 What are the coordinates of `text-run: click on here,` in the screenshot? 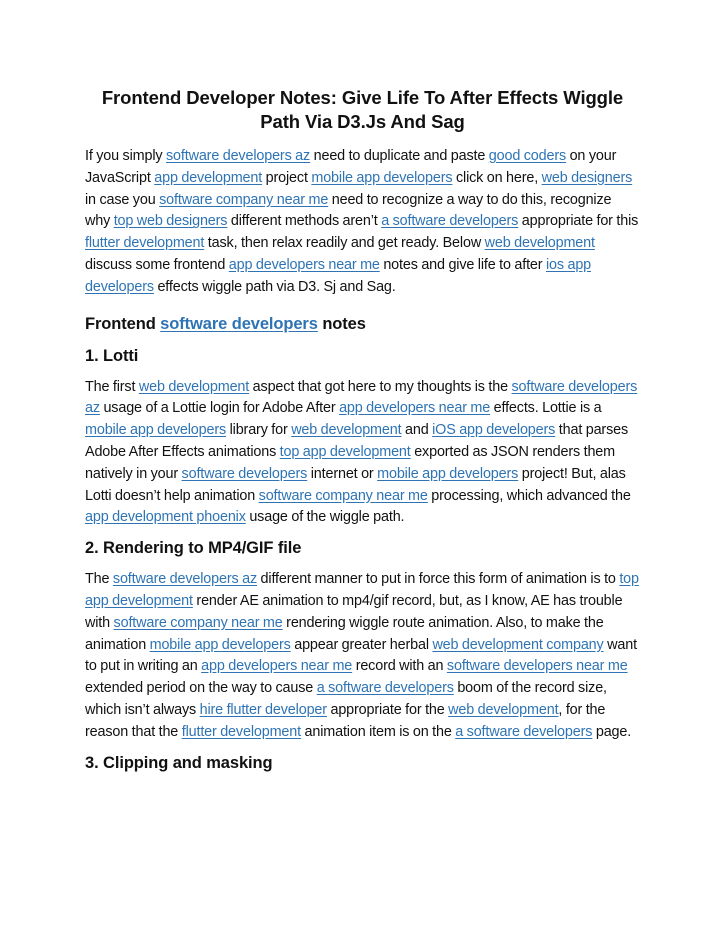 It's located at (497, 177).